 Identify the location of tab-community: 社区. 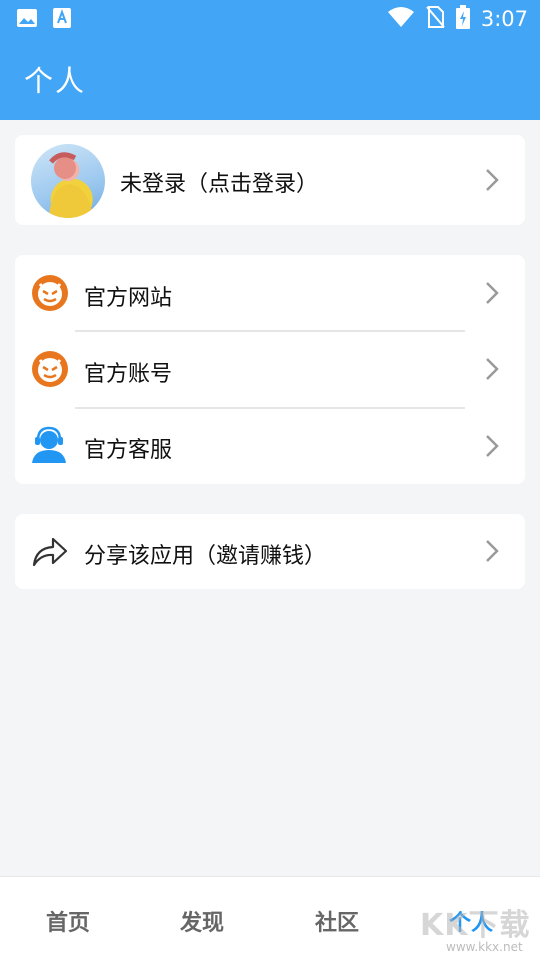
(337, 921).